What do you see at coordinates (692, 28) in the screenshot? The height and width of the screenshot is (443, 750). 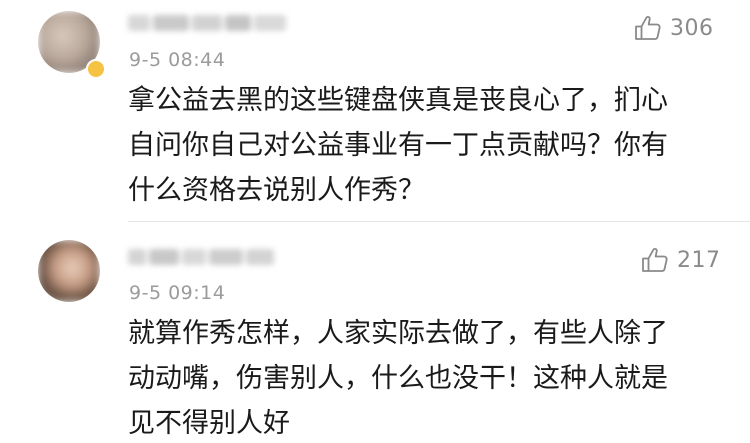 I see `like-count: 306` at bounding box center [692, 28].